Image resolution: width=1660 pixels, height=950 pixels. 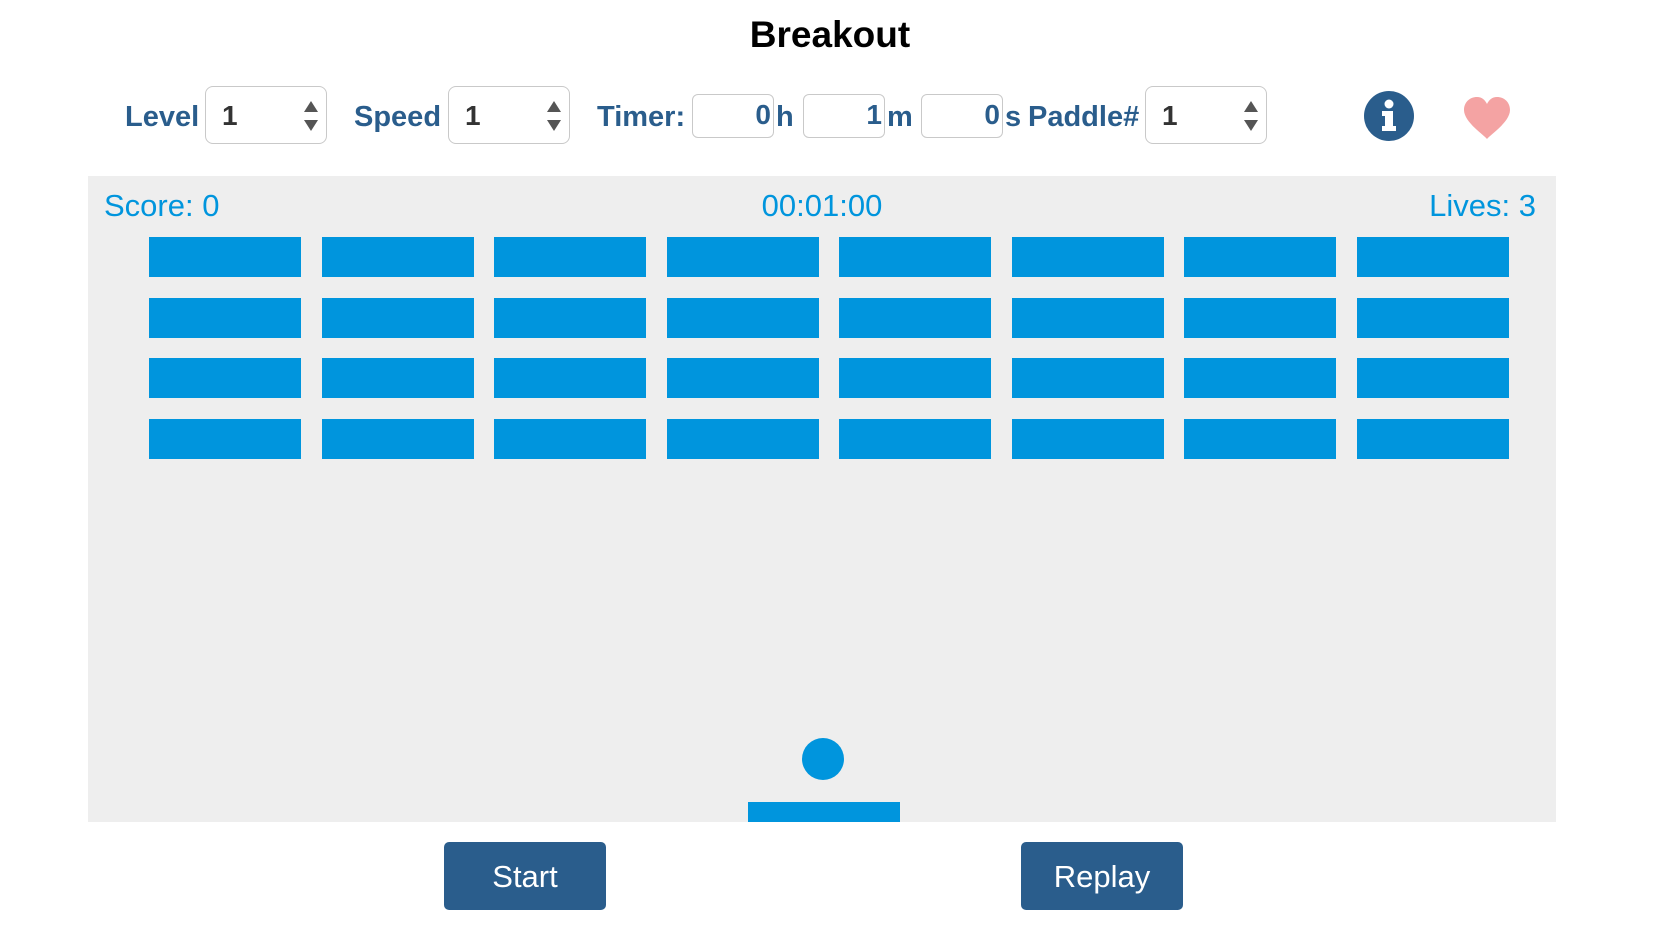 What do you see at coordinates (525, 876) in the screenshot?
I see `start-button: Start` at bounding box center [525, 876].